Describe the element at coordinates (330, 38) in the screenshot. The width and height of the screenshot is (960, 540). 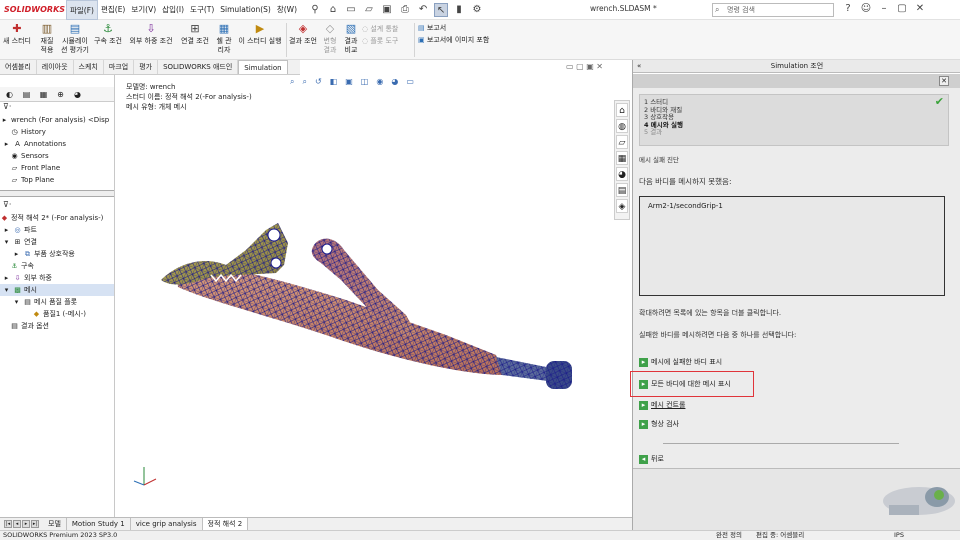
I see `deformed-result-button: ◇ 변형 결과` at that location.